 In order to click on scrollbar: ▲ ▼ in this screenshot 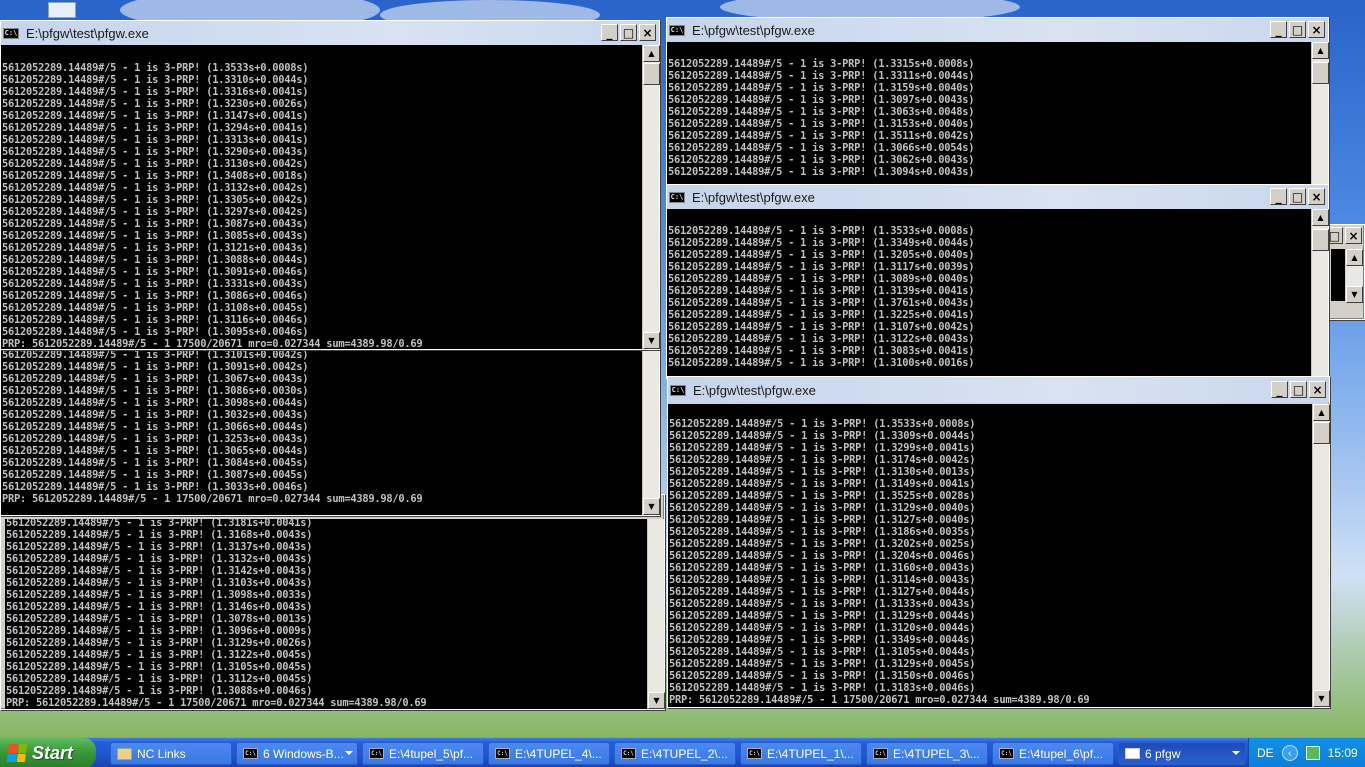, I will do `click(1354, 276)`.